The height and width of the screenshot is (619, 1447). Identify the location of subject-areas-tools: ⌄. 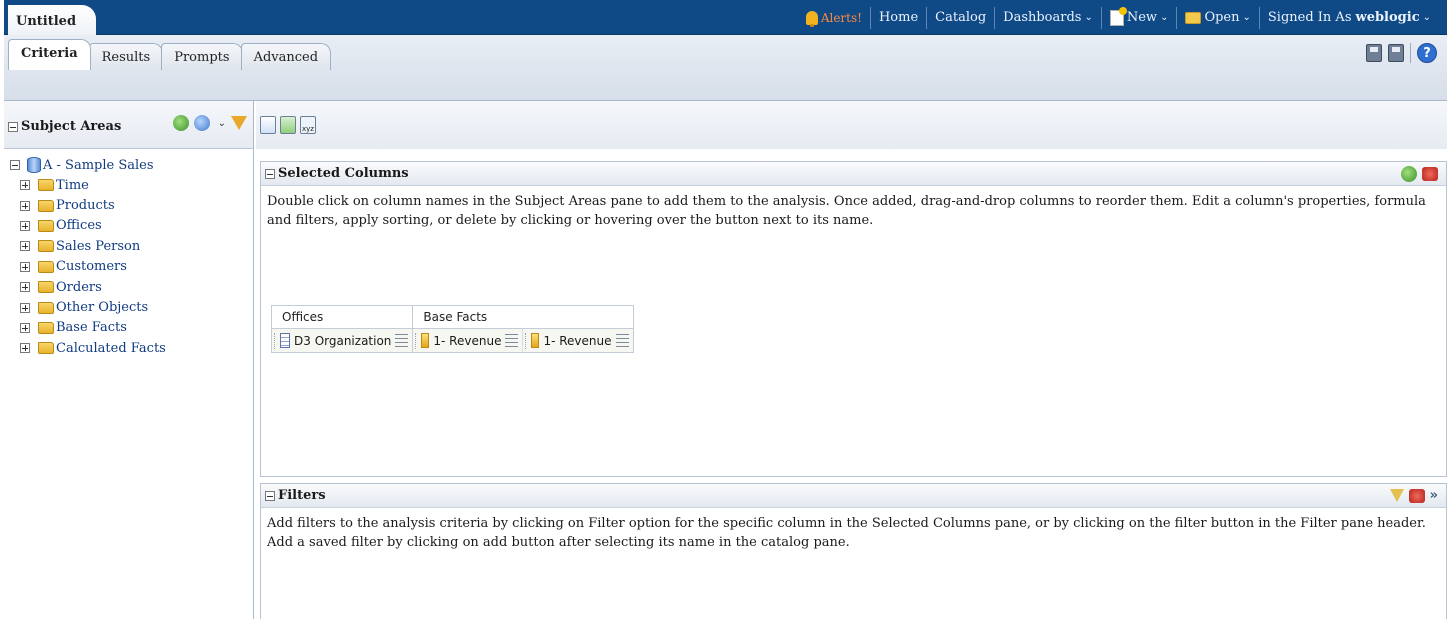
(209, 123).